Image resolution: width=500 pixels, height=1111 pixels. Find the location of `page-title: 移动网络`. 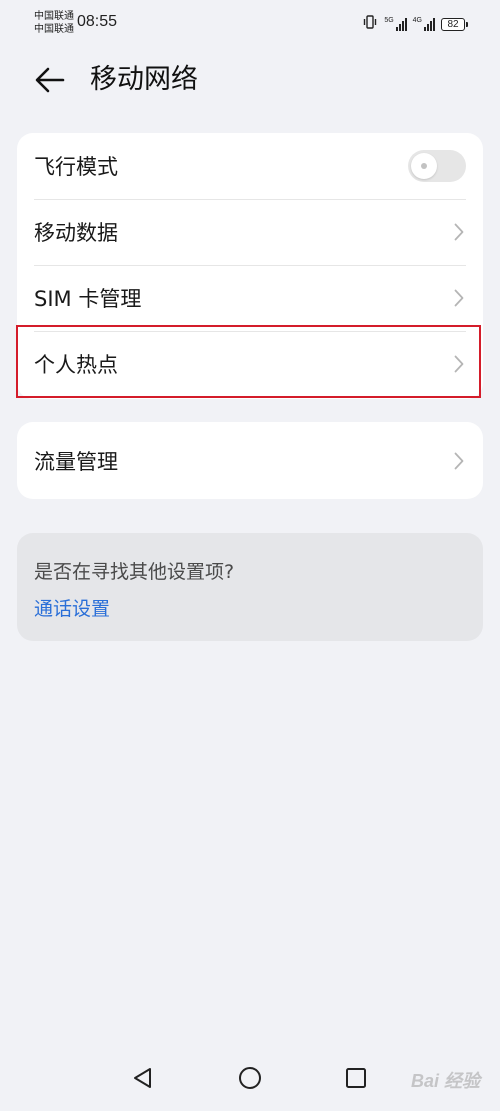

page-title: 移动网络 is located at coordinates (144, 79).